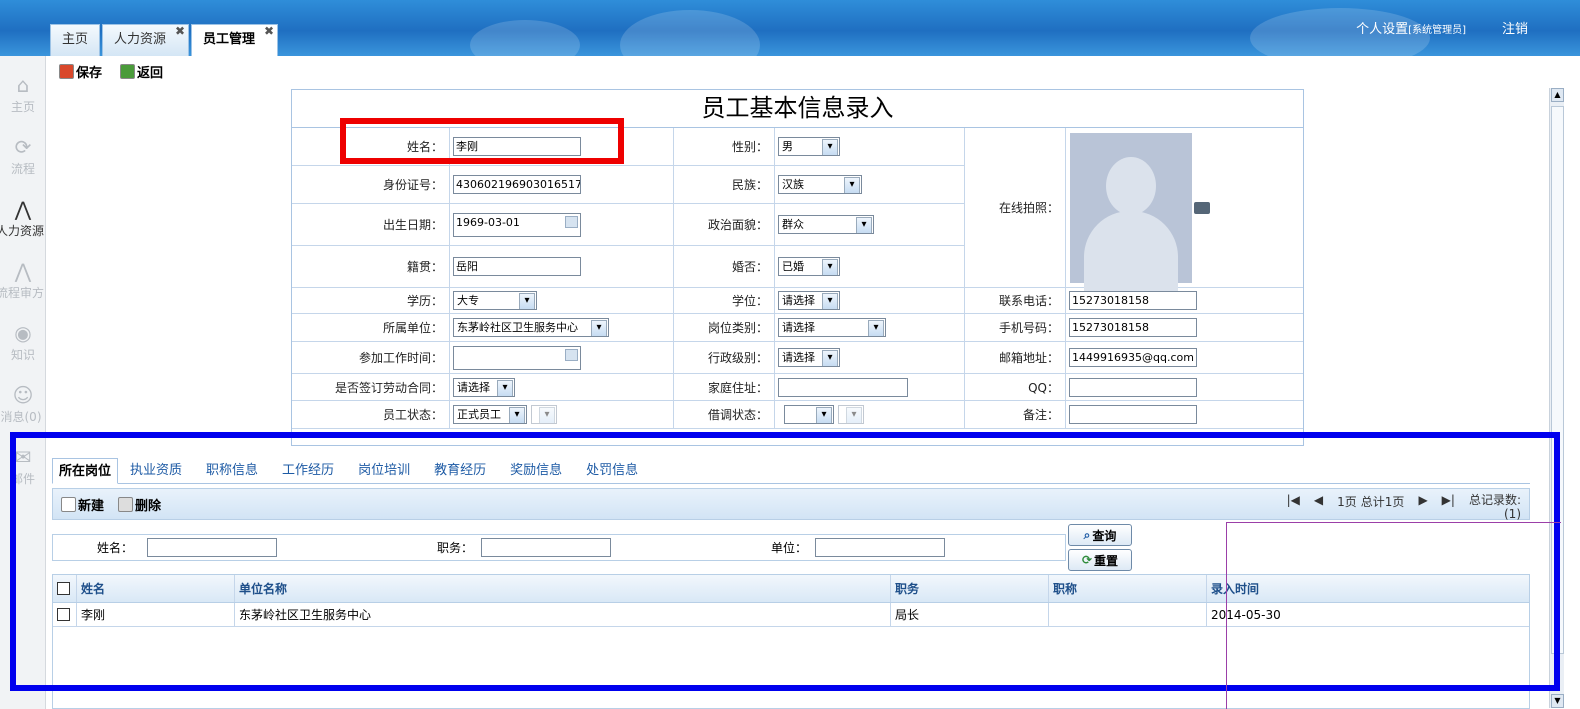  Describe the element at coordinates (23, 403) in the screenshot. I see `sidebar-item-messages: ☺ 消息(0)` at that location.